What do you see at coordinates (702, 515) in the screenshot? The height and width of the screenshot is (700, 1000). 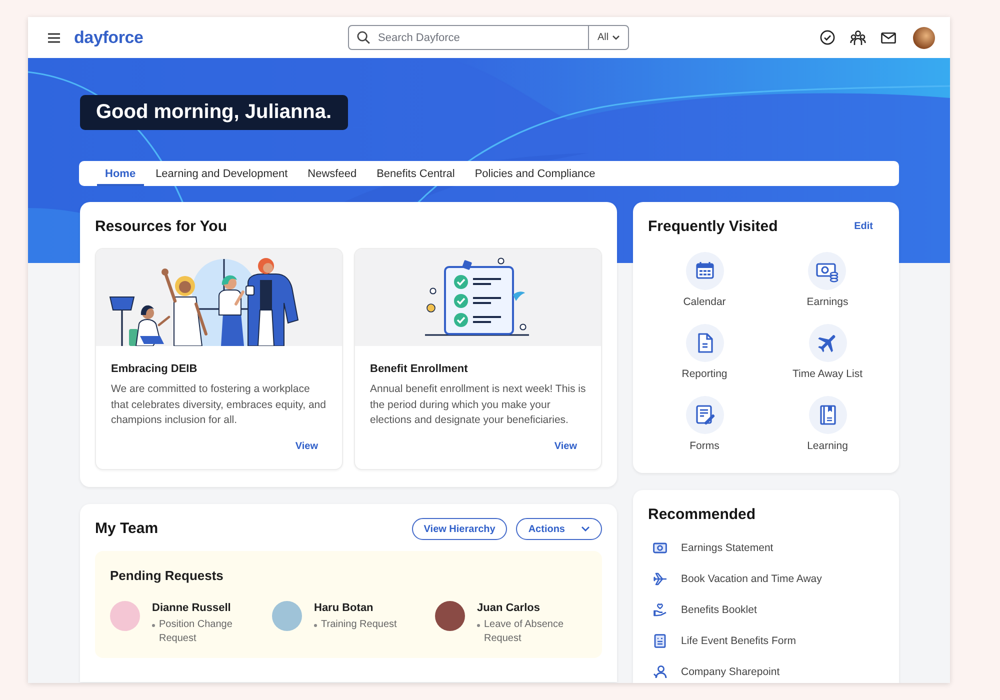 I see `section-title: Recommended` at bounding box center [702, 515].